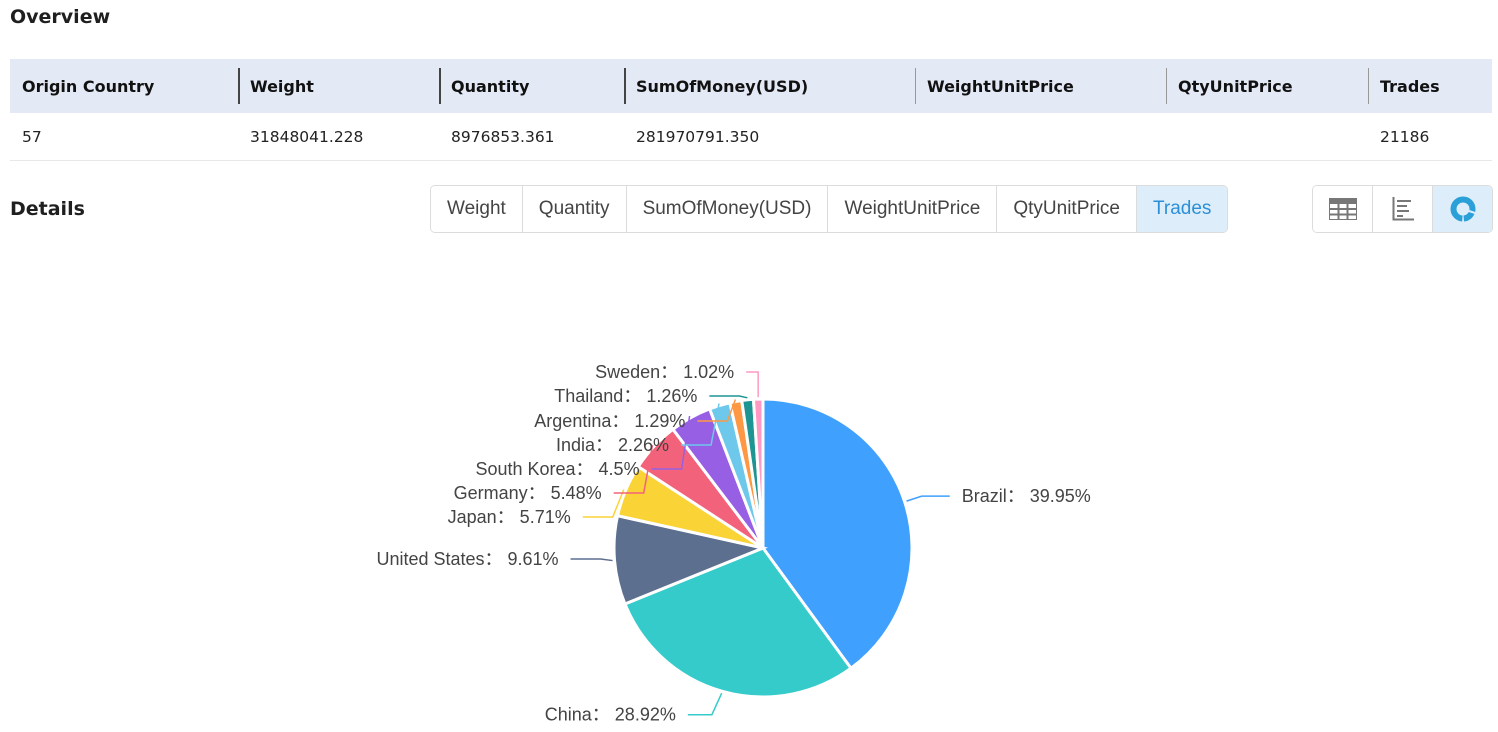  Describe the element at coordinates (509, 517) in the screenshot. I see `pie-label-japan: Japan： 5.71%` at that location.